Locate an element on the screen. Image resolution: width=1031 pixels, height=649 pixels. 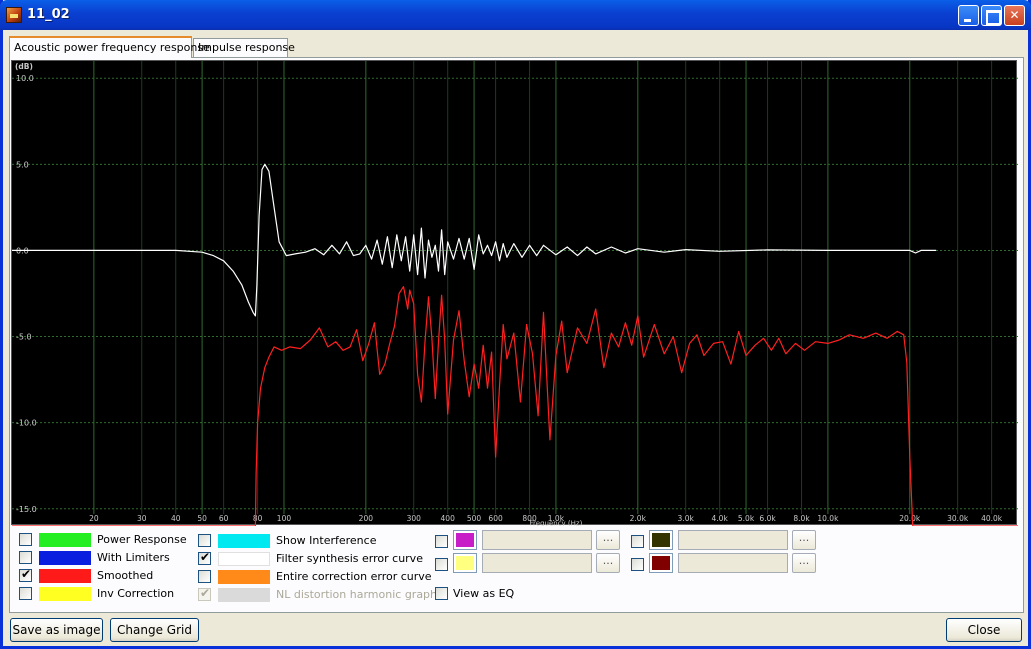
x-tick-label: 40 is located at coordinates (176, 518).